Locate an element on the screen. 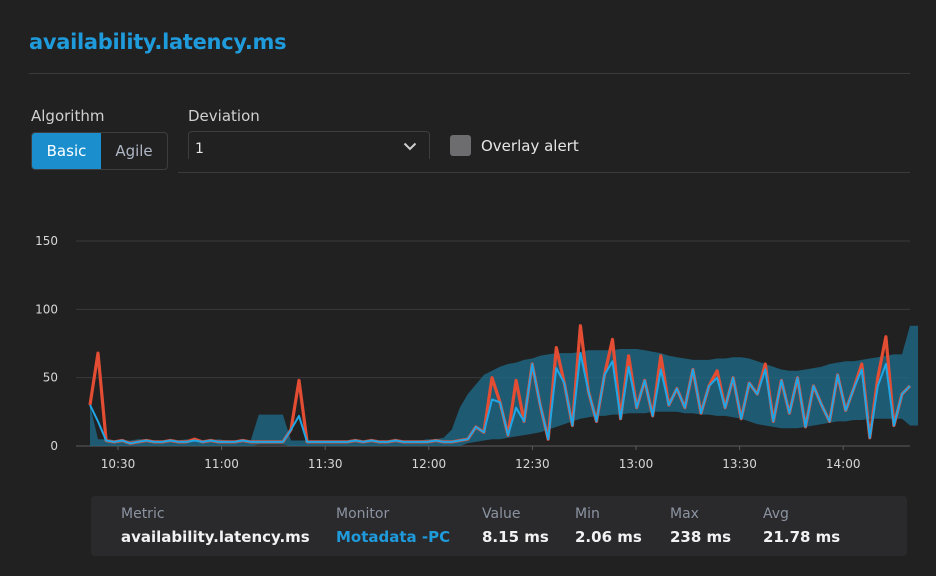  x-tick-label: 11:00 is located at coordinates (221, 464).